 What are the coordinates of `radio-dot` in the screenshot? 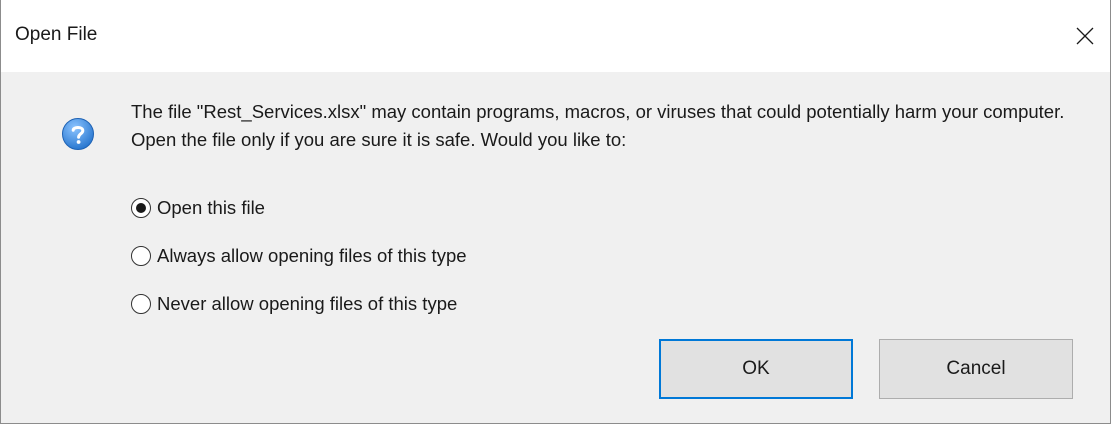 It's located at (141, 208).